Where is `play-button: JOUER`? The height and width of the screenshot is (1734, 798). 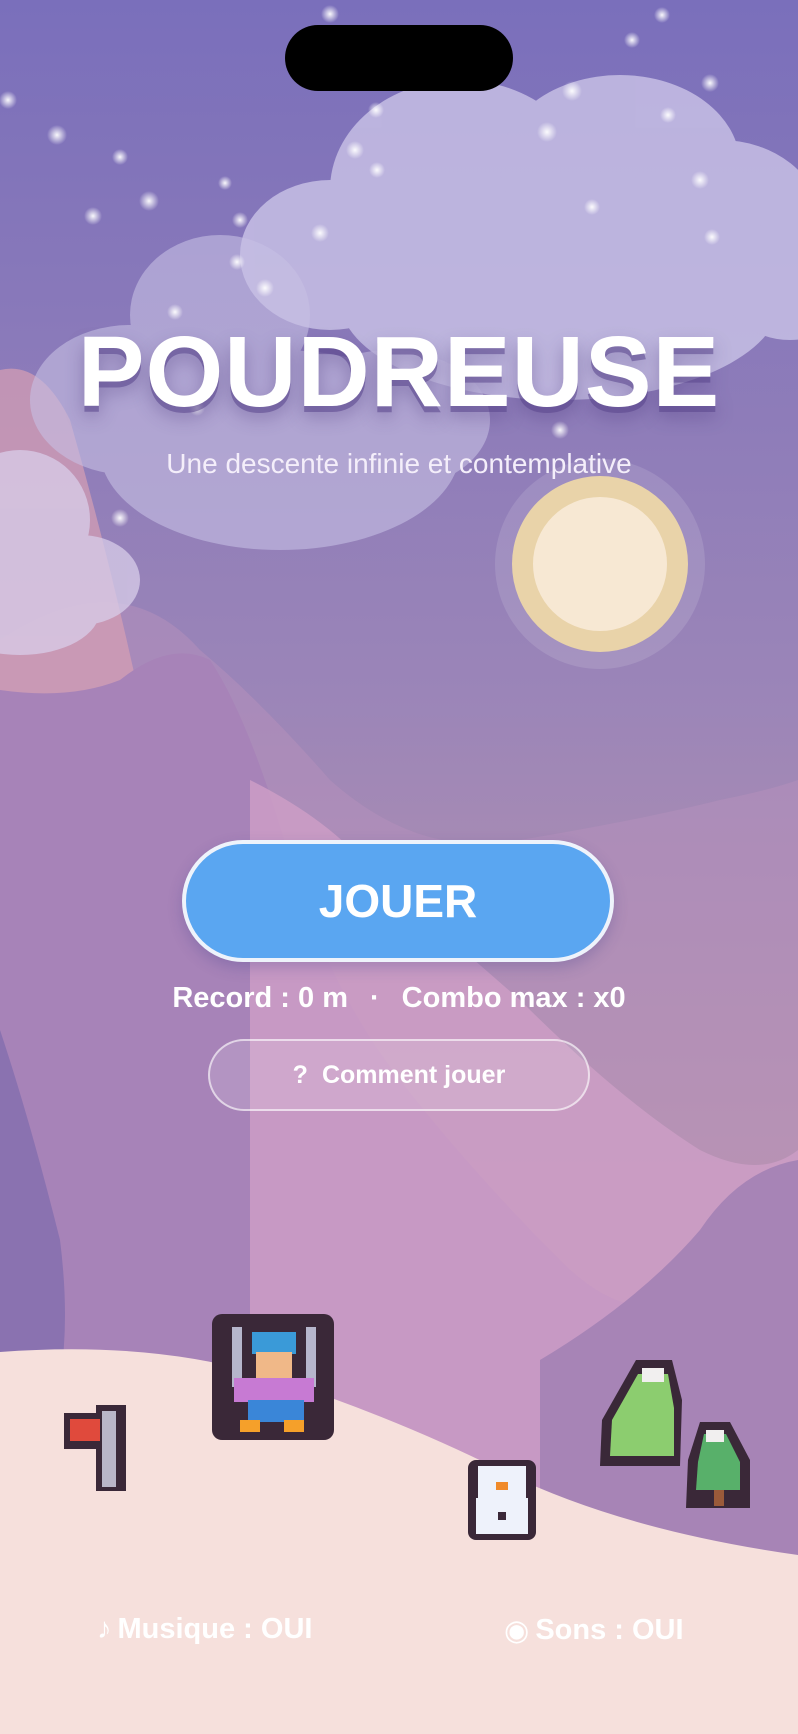
play-button: JOUER is located at coordinates (398, 901).